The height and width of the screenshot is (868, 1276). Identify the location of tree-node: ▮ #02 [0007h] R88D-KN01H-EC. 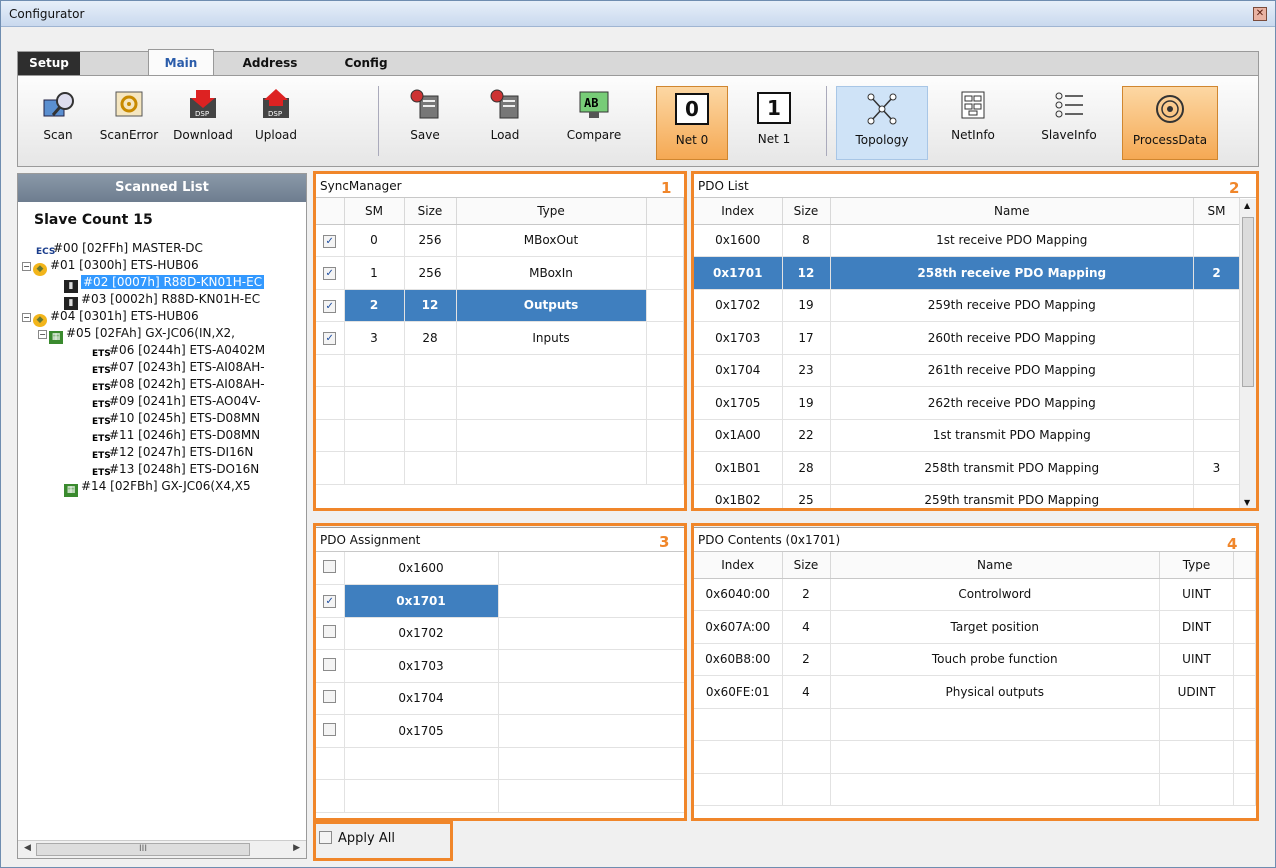
(164, 283).